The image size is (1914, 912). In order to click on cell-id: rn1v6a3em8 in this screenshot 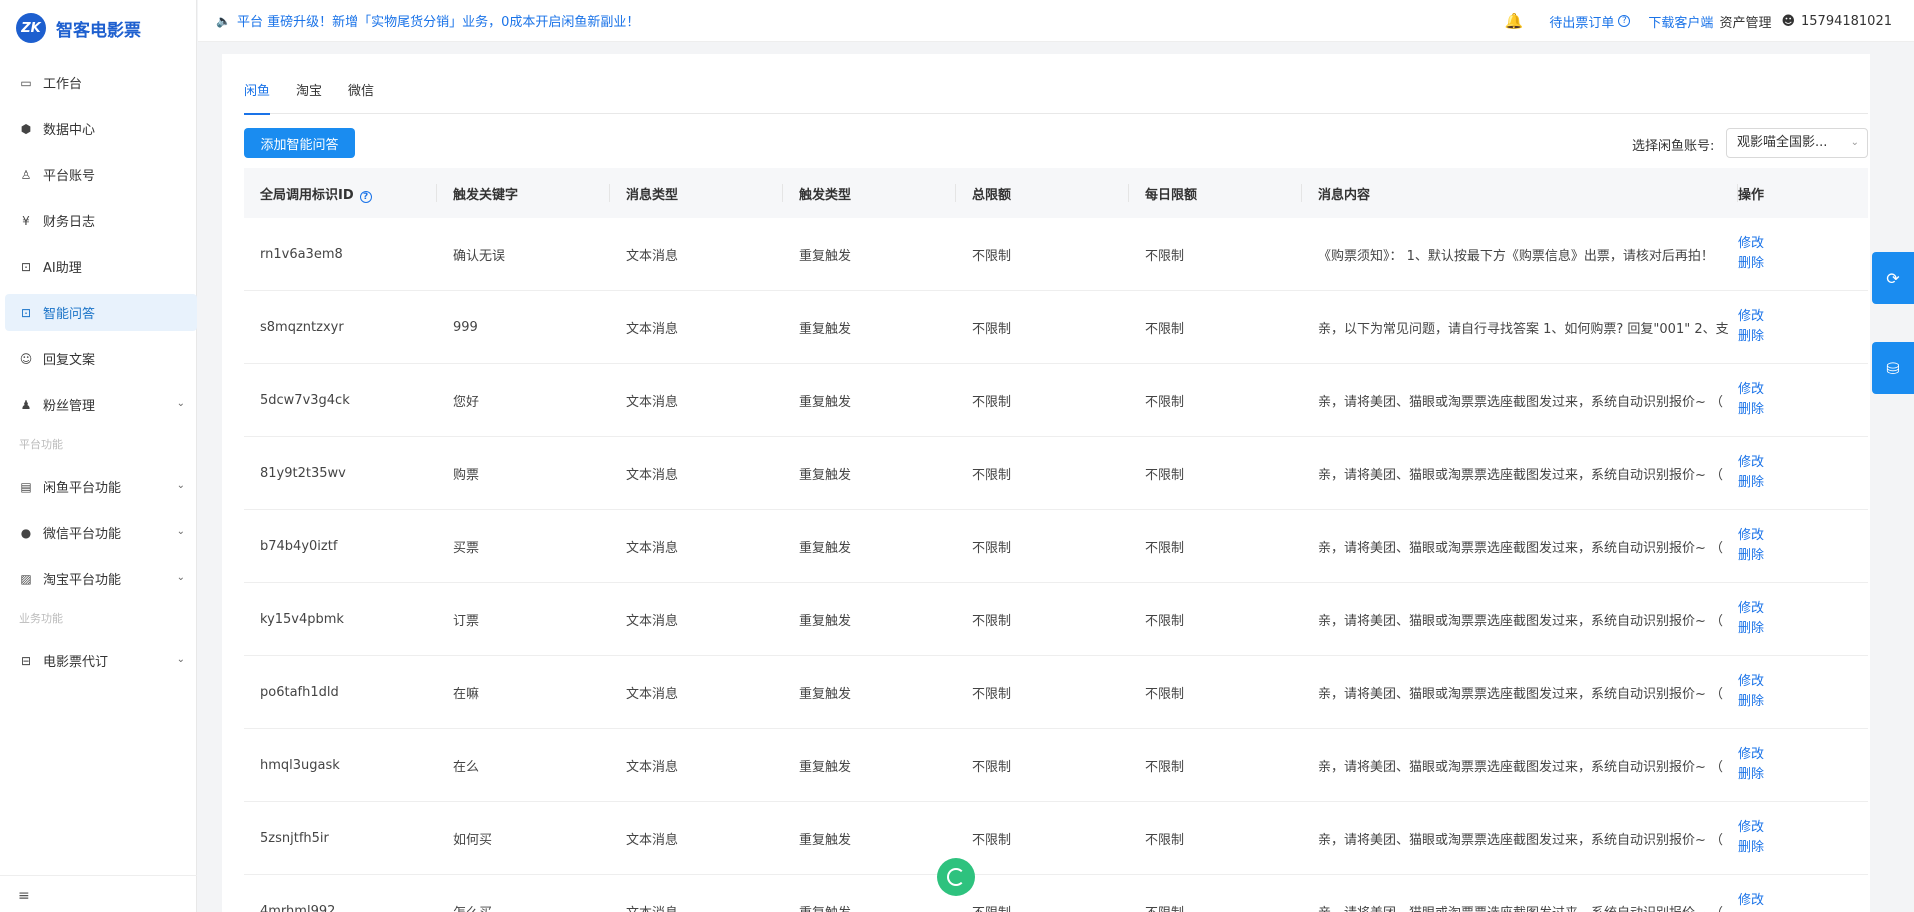, I will do `click(301, 254)`.